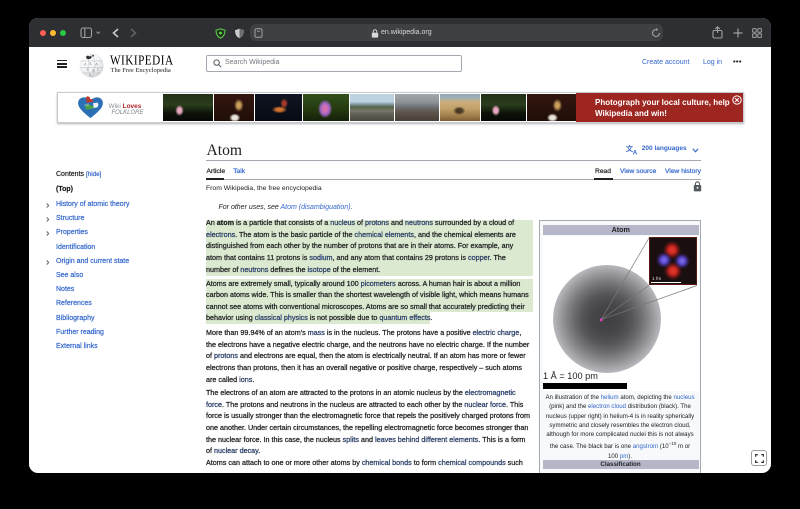 The image size is (800, 509). Describe the element at coordinates (635, 153) in the screenshot. I see `svg-text: A` at that location.